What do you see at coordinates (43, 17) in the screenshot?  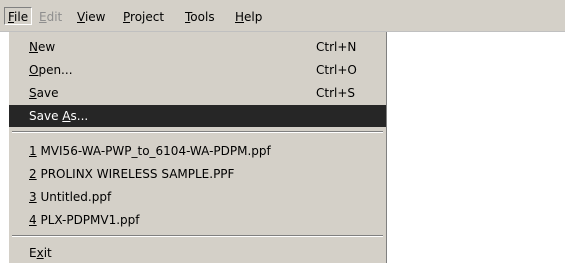 I see `menu-edit-accelerator: E` at bounding box center [43, 17].